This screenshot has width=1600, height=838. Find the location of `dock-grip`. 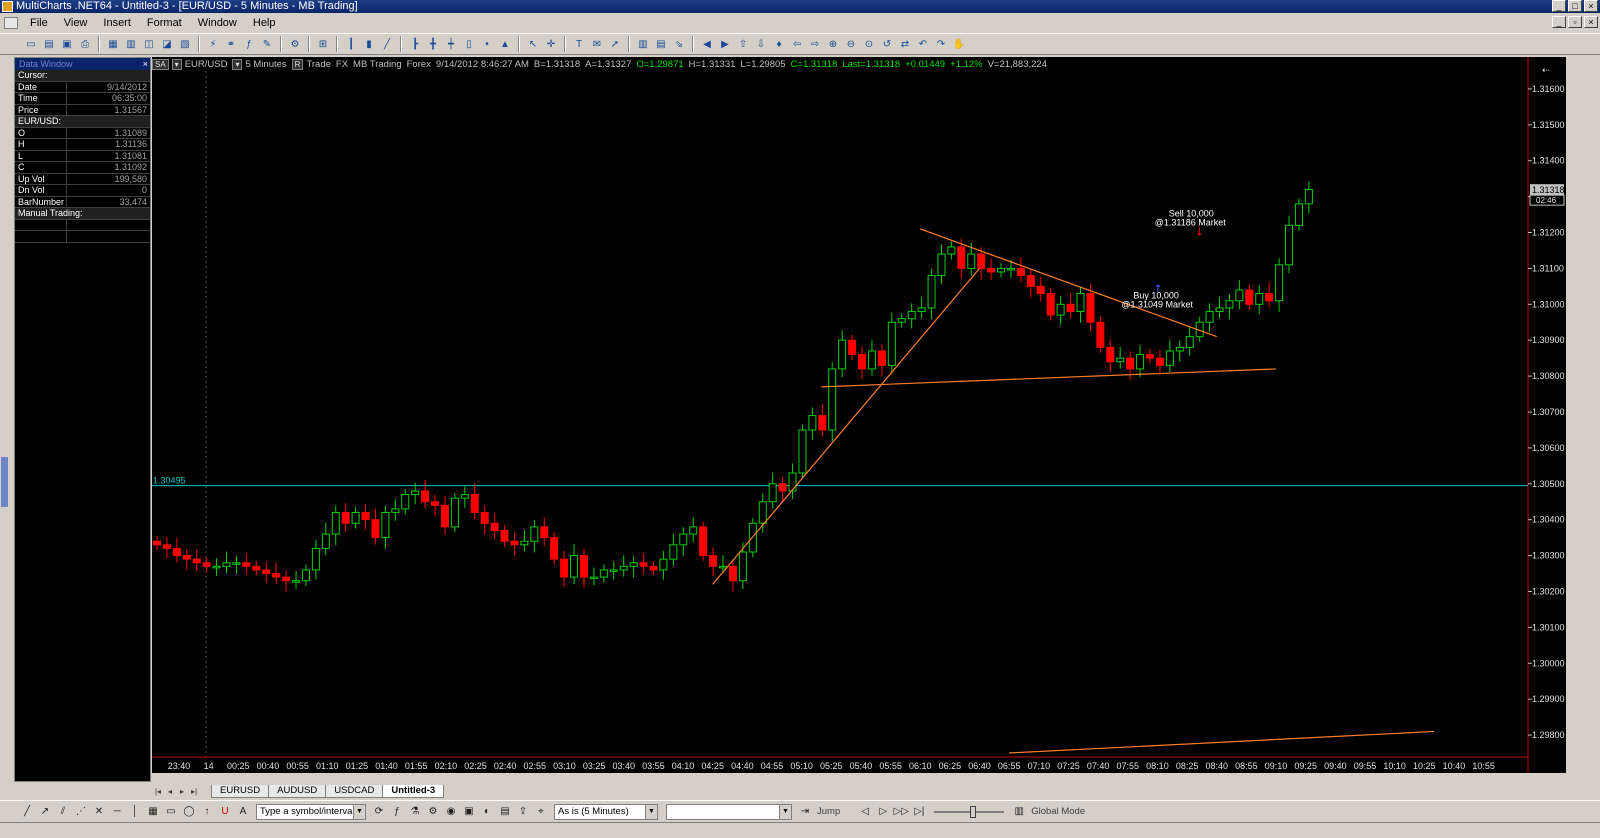

dock-grip is located at coordinates (4, 482).